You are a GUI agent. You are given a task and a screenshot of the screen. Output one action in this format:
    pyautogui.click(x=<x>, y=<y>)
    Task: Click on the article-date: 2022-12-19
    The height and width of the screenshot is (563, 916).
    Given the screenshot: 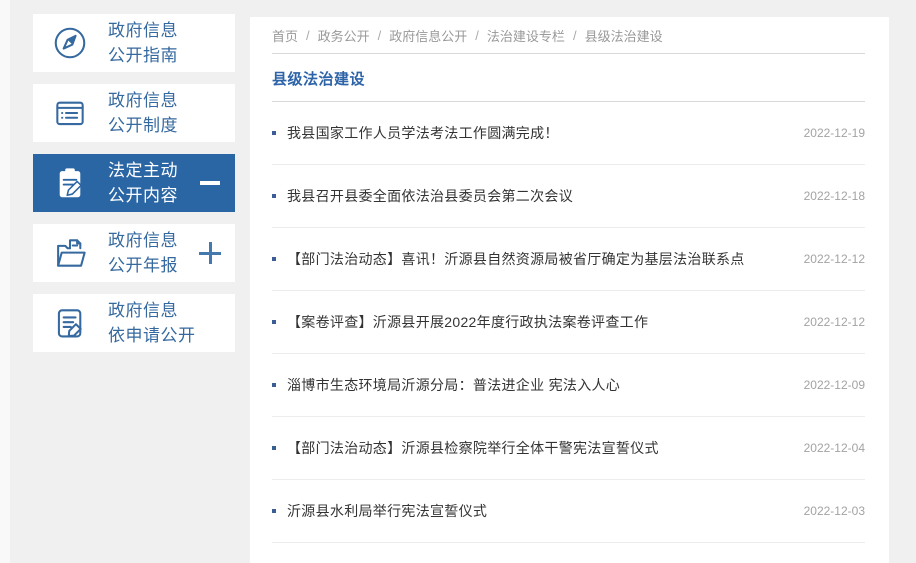 What is the action you would take?
    pyautogui.click(x=834, y=133)
    